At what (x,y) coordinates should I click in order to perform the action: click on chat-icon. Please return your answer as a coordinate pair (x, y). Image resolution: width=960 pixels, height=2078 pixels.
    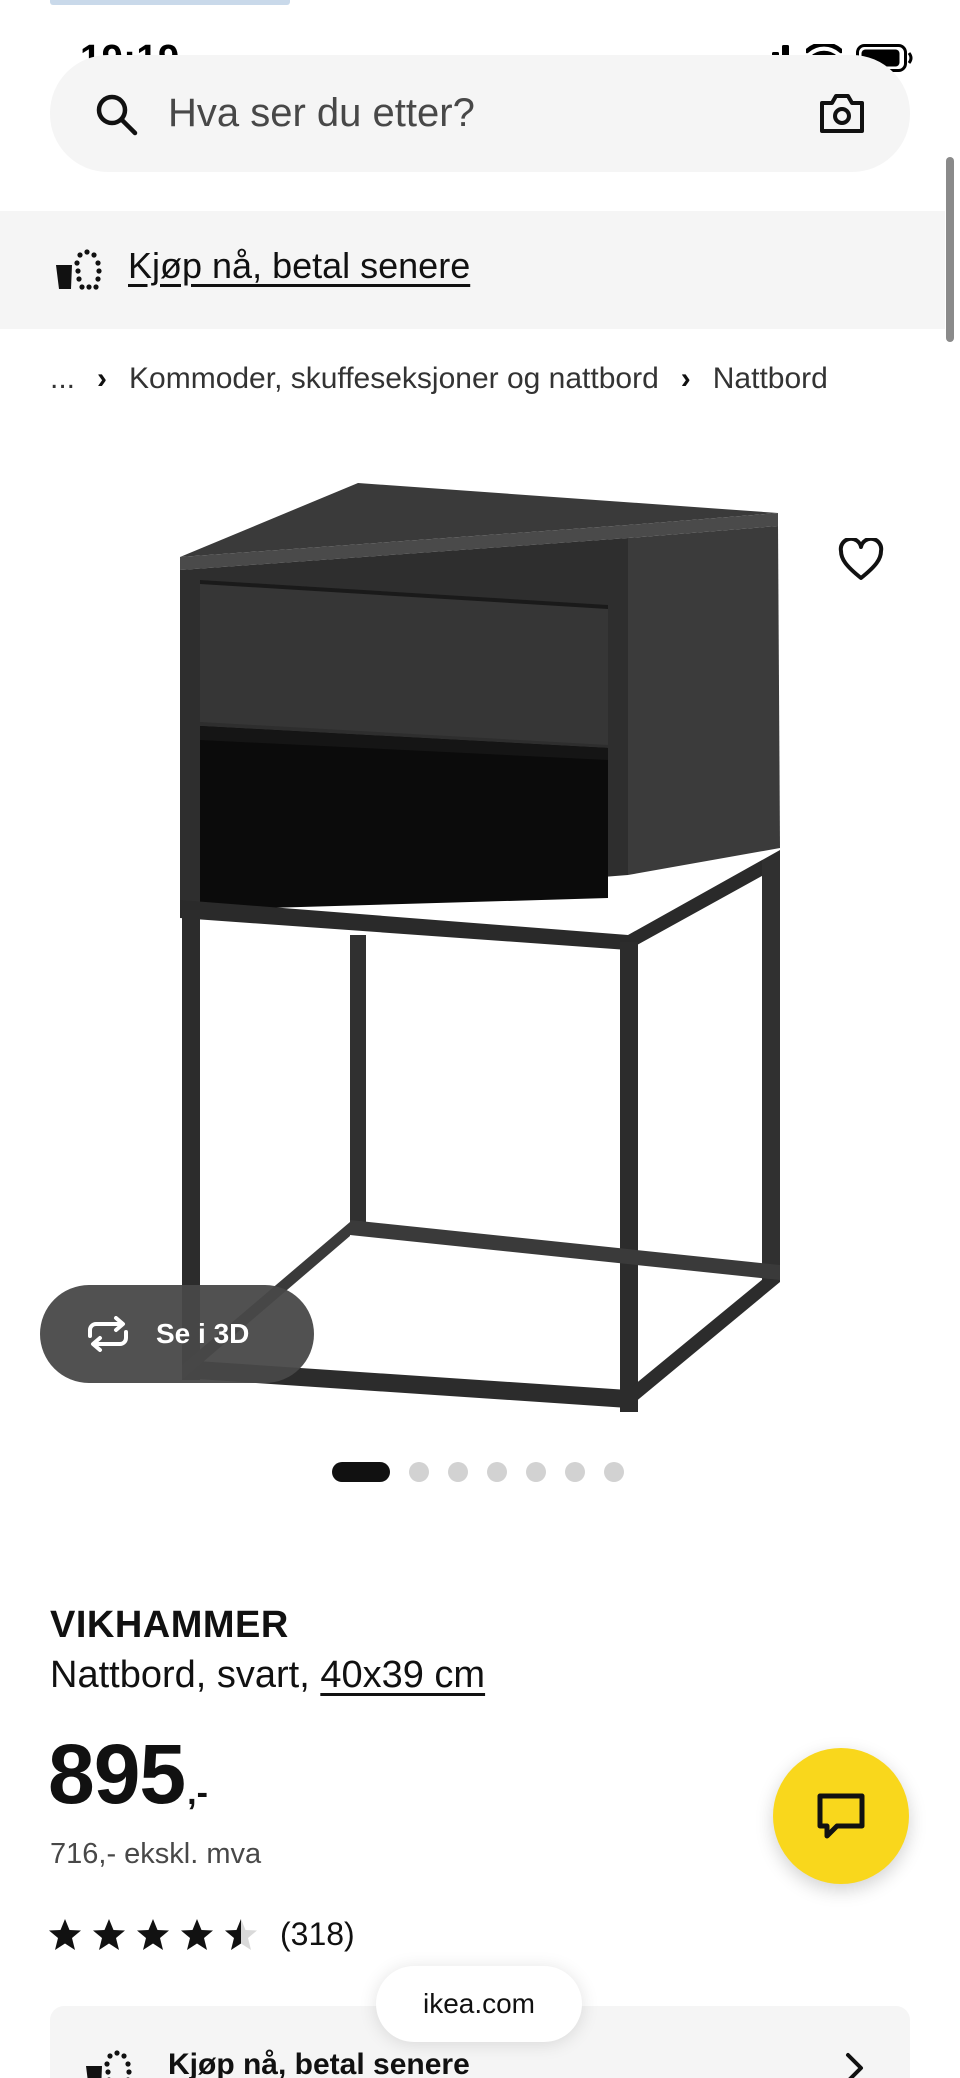
    Looking at the image, I should click on (841, 1816).